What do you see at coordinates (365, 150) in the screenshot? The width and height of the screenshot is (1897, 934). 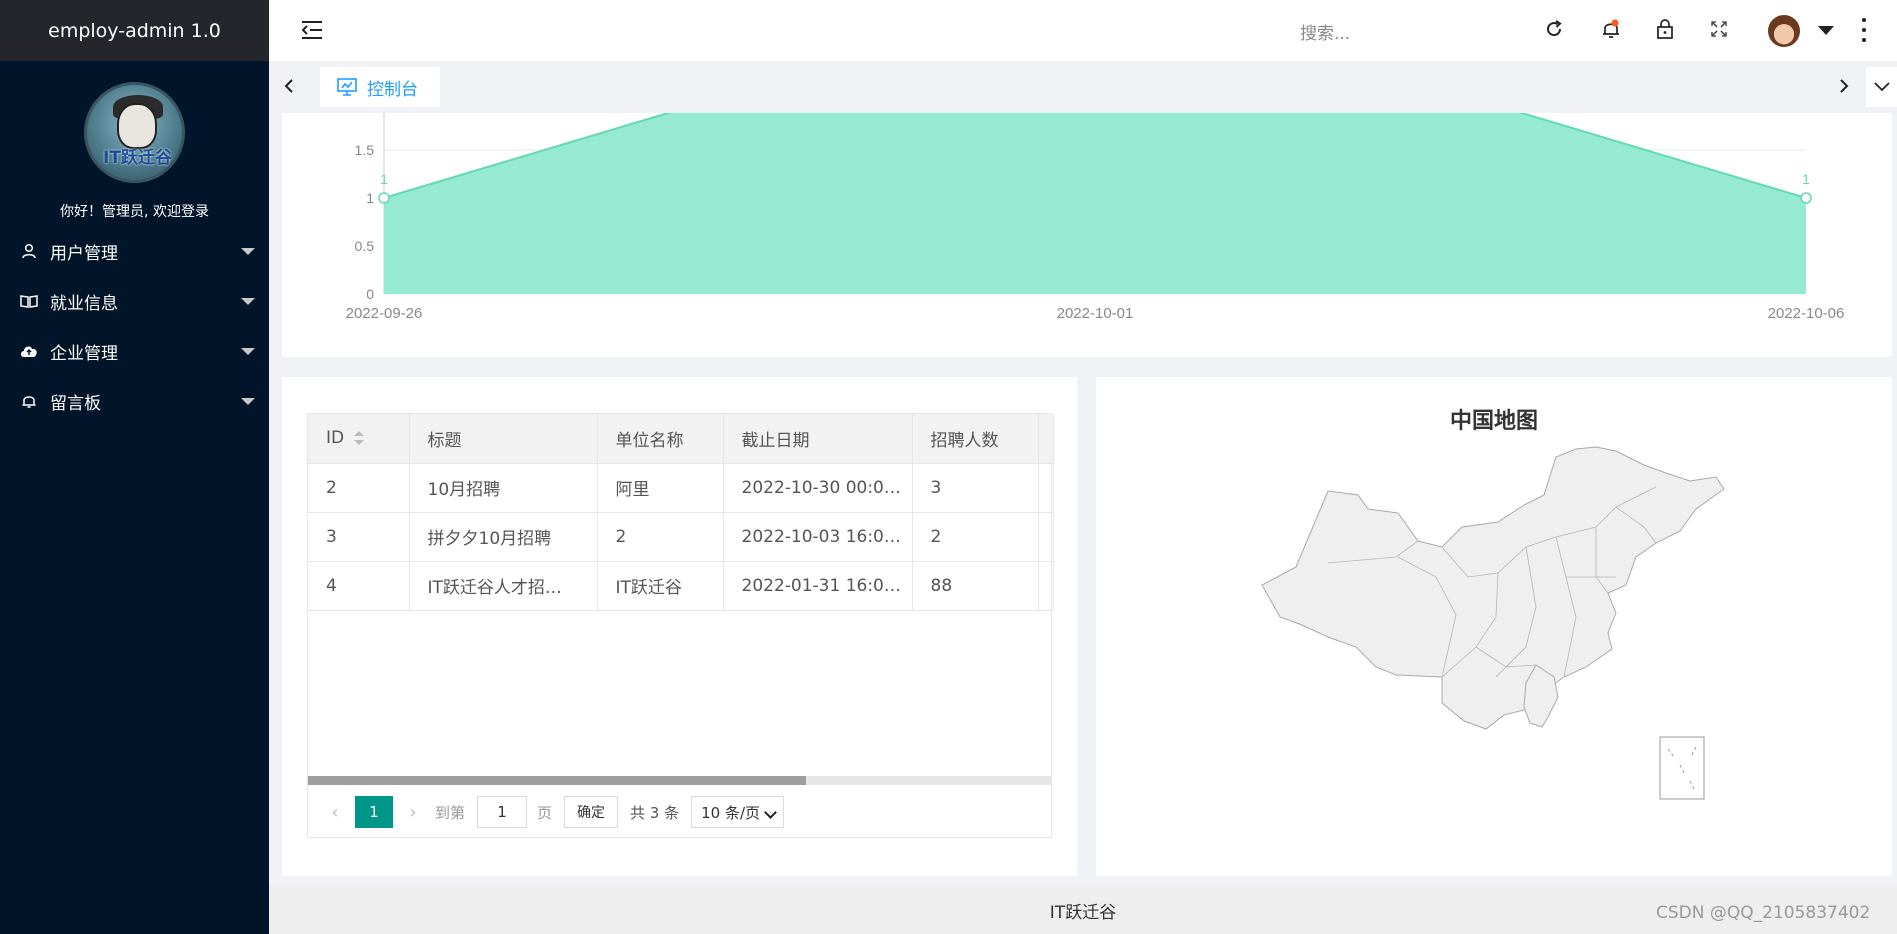 I see `y-tick-label: 1.5` at bounding box center [365, 150].